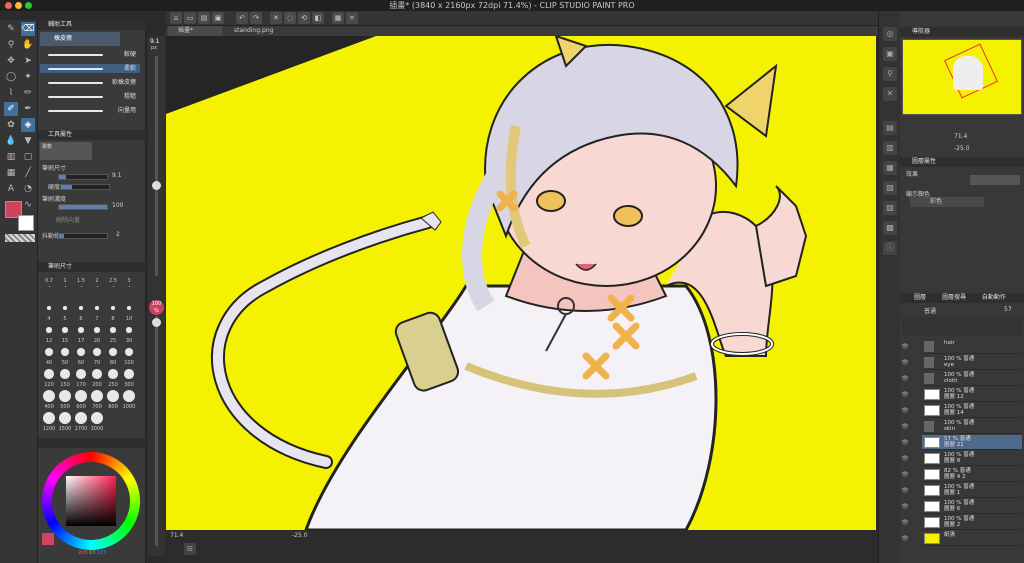 The image size is (1024, 563). I want to click on navigator-icon: ◎, so click(890, 34).